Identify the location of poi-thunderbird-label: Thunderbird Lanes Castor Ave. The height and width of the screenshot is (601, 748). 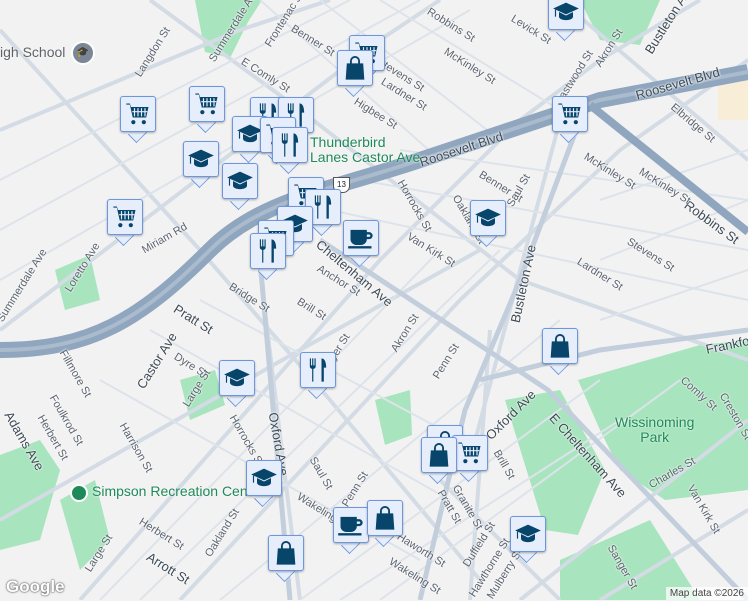
(365, 150).